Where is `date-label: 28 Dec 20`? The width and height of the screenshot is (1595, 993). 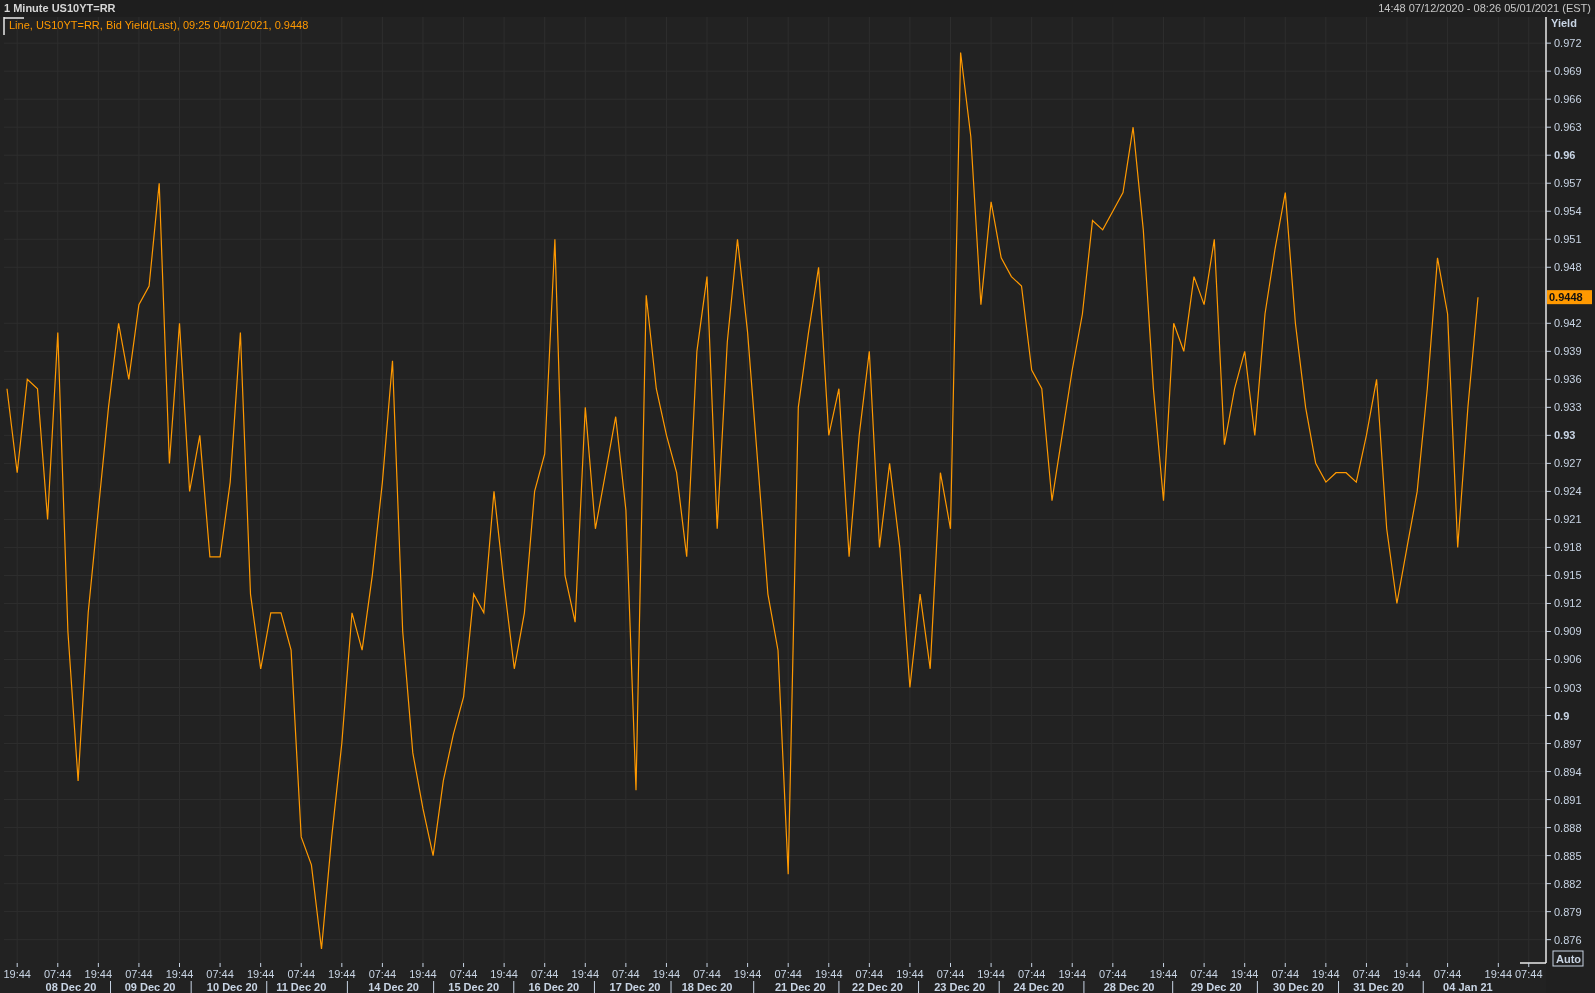
date-label: 28 Dec 20 is located at coordinates (1129, 987).